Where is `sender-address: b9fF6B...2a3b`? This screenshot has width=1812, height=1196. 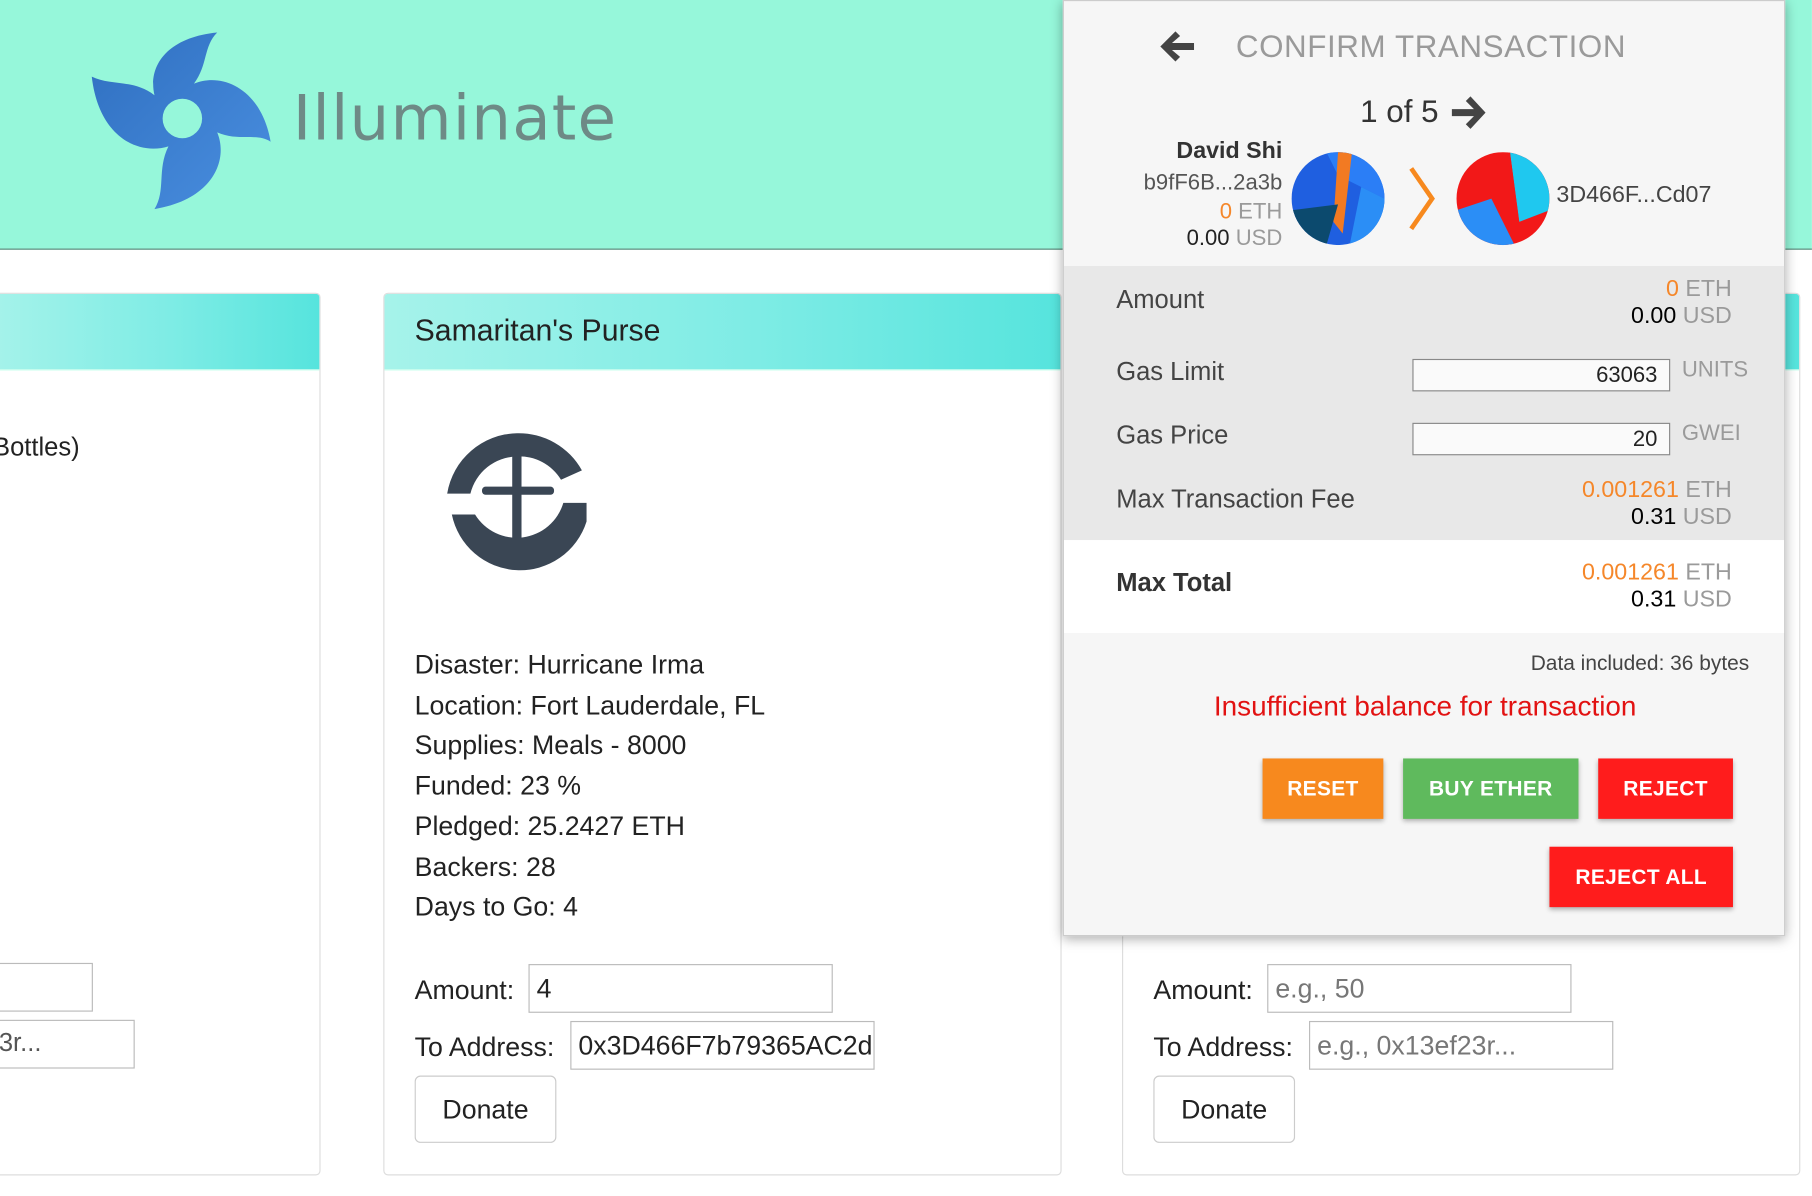
sender-address: b9fF6B...2a3b is located at coordinates (1213, 183).